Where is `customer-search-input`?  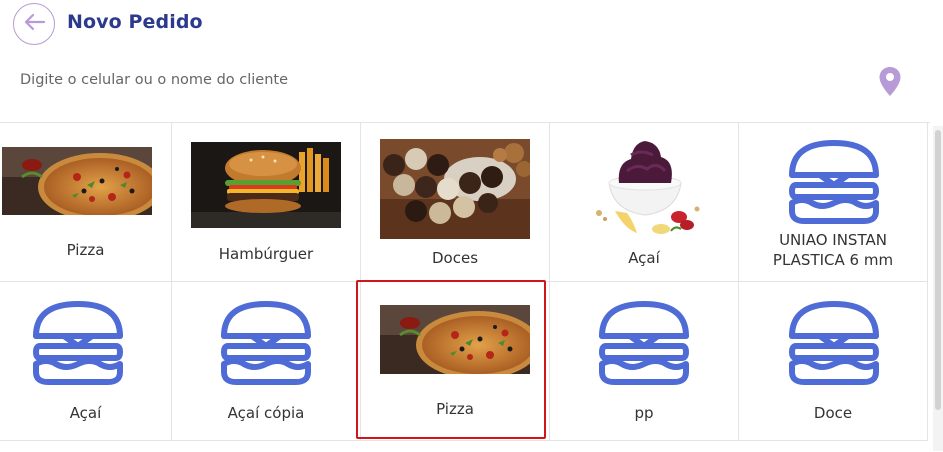
customer-search-input is located at coordinates (440, 80).